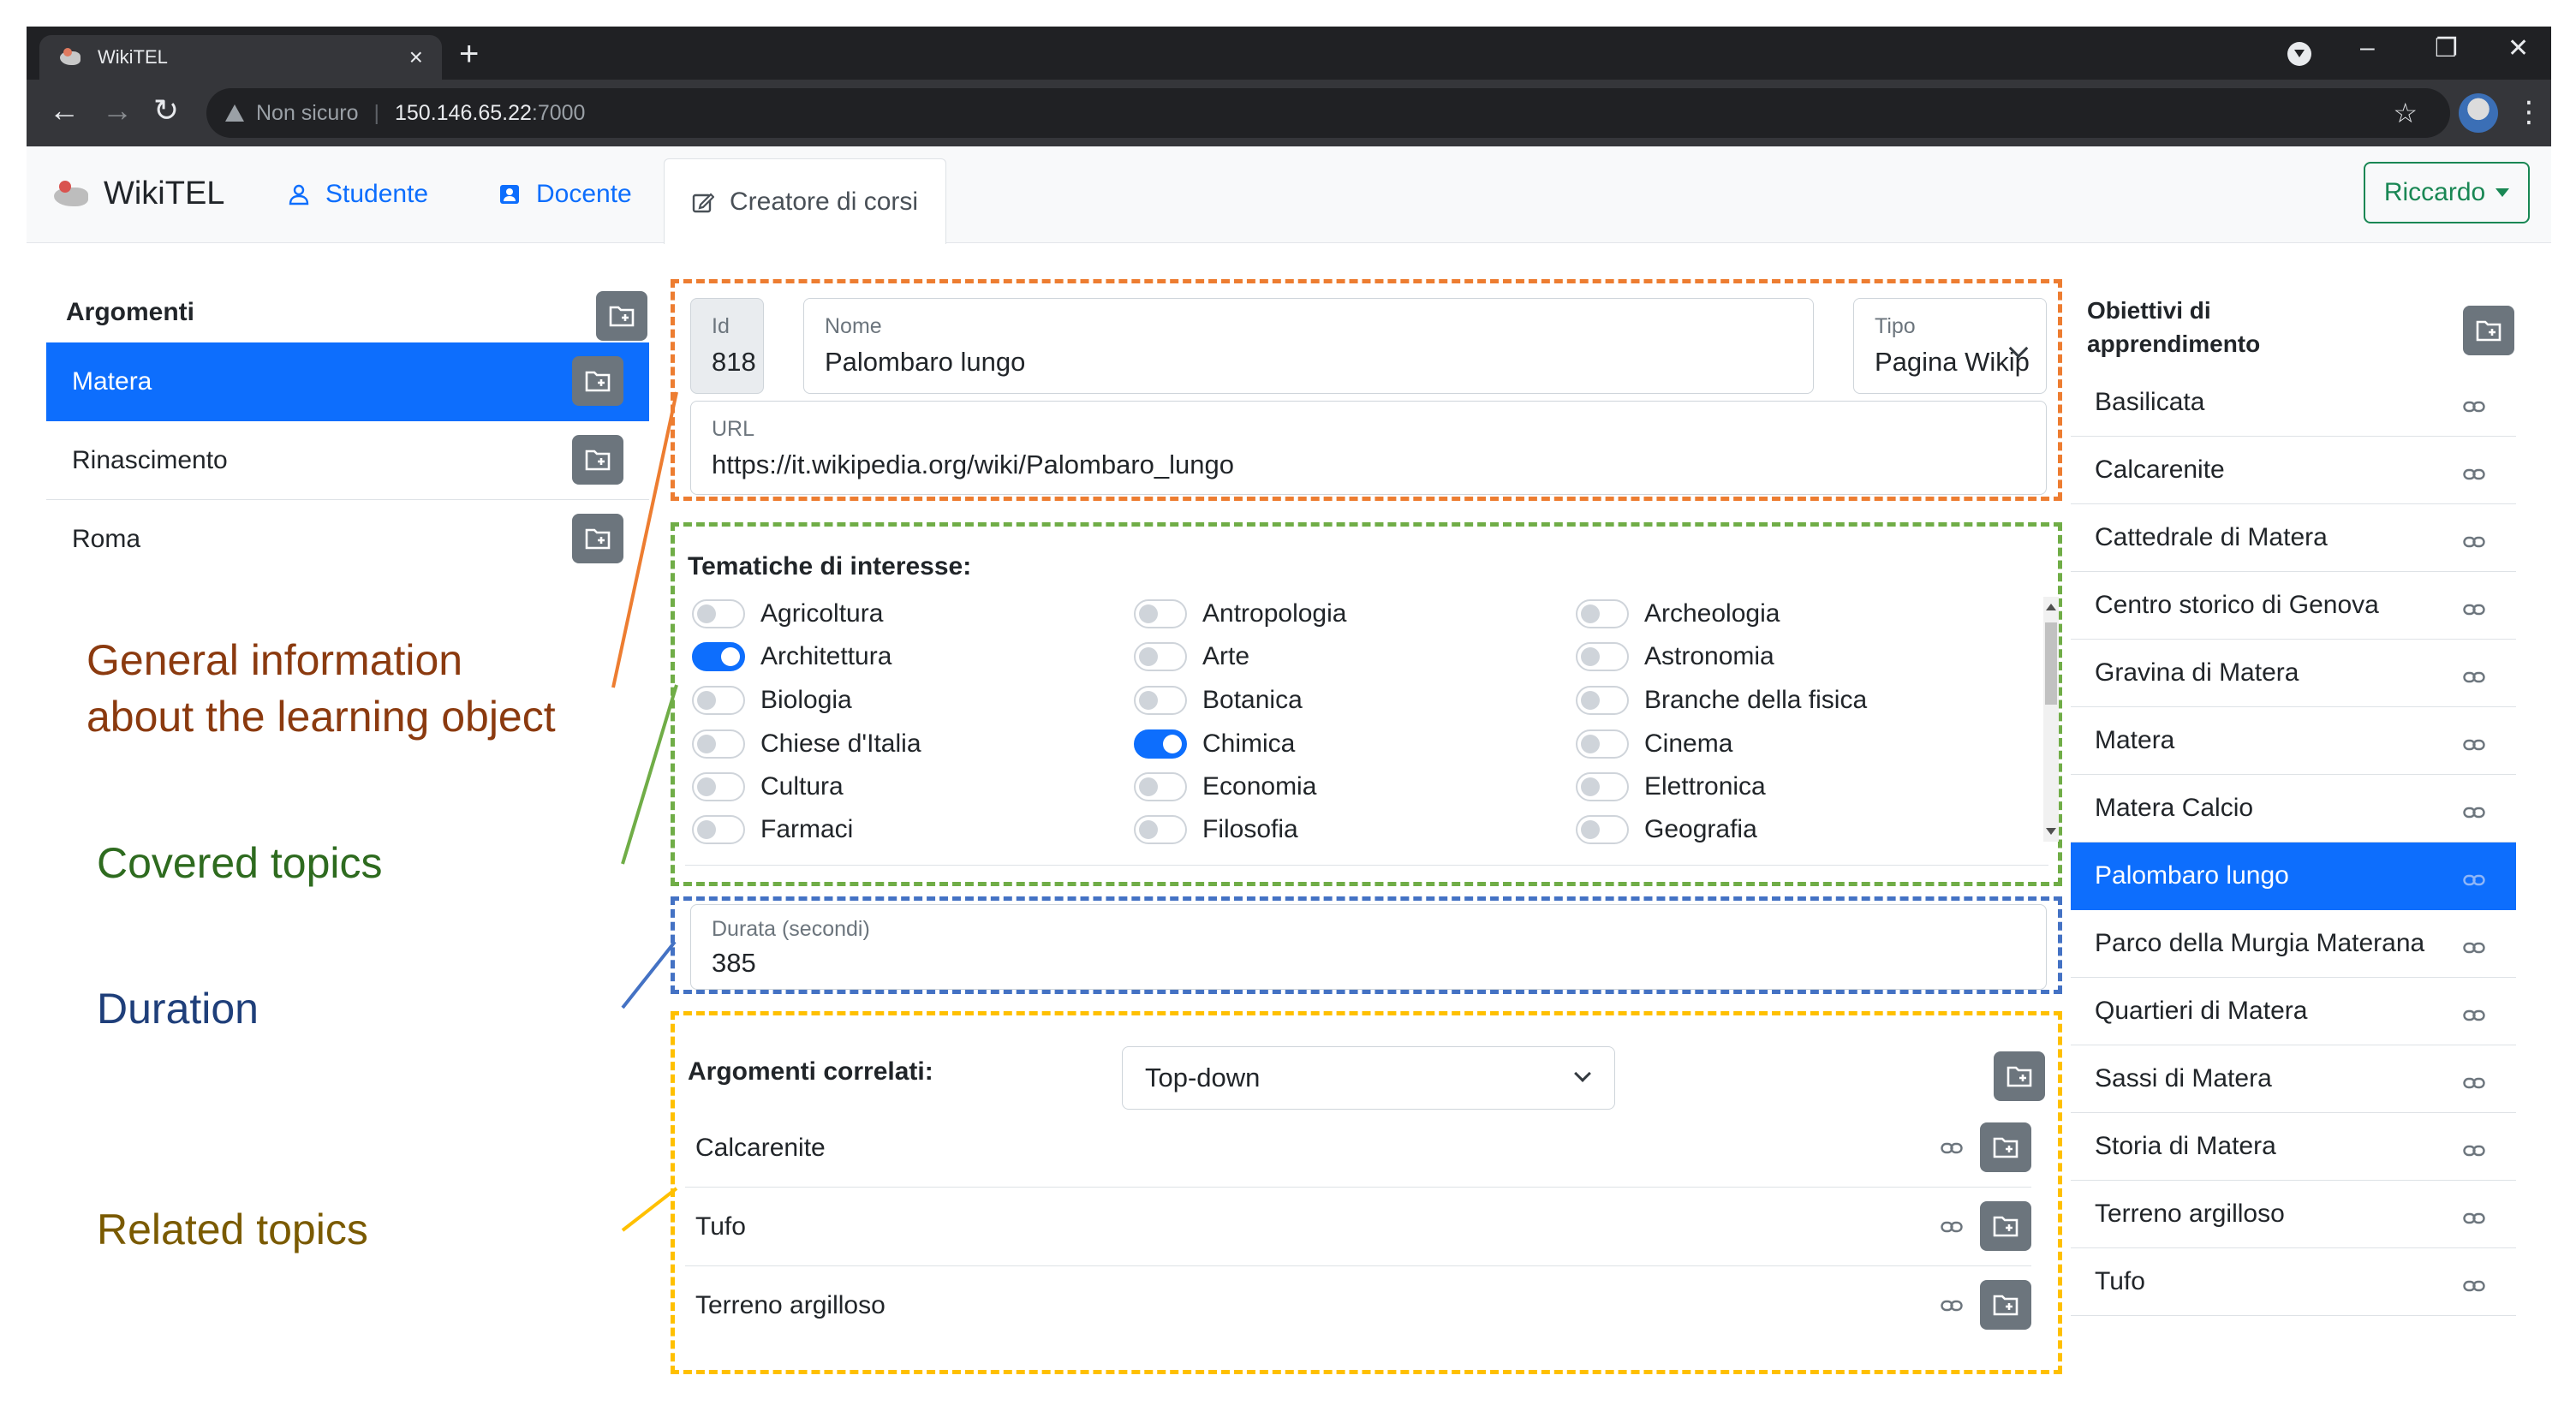 Image resolution: width=2576 pixels, height=1417 pixels. I want to click on list-item: Cattedrale di Matera, so click(2293, 538).